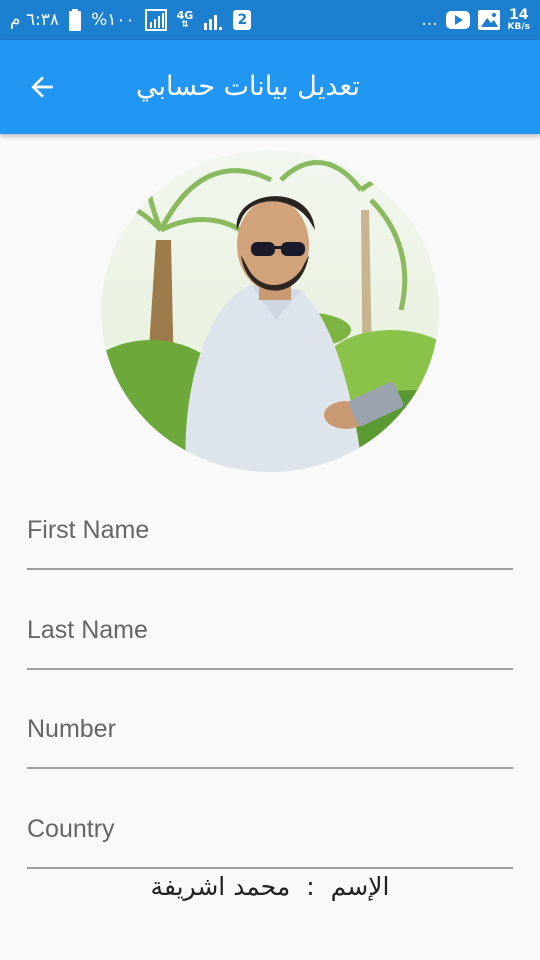 The image size is (540, 960). I want to click on net-speed-unit: KB/s, so click(518, 27).